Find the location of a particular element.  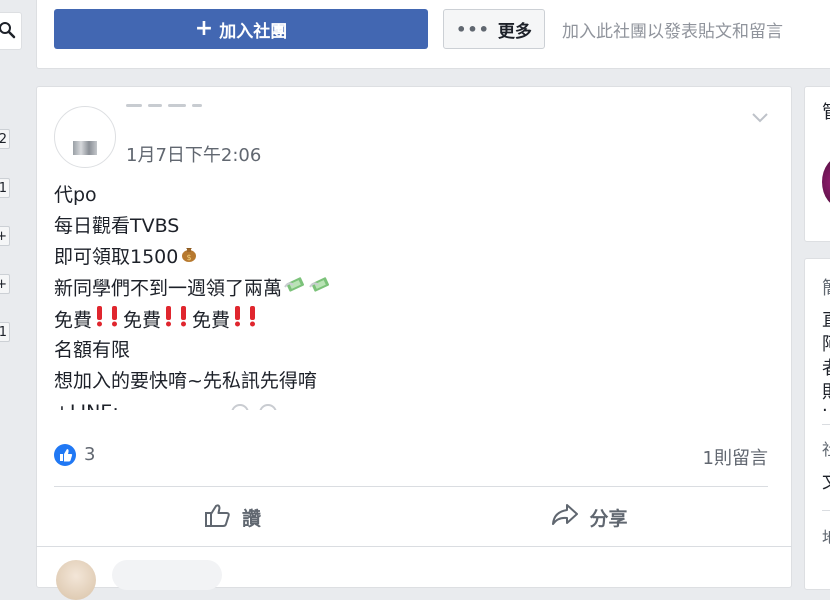

author-avatar is located at coordinates (85, 137).